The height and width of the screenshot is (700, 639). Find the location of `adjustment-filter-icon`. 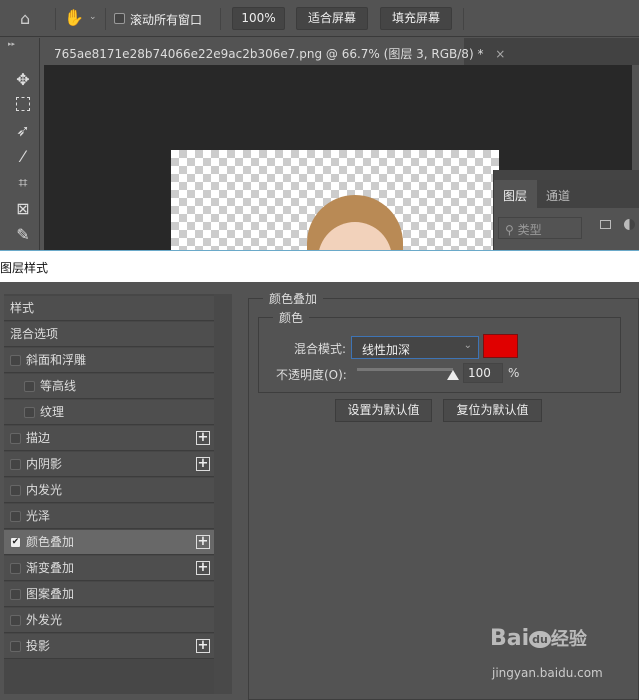

adjustment-filter-icon is located at coordinates (629, 224).